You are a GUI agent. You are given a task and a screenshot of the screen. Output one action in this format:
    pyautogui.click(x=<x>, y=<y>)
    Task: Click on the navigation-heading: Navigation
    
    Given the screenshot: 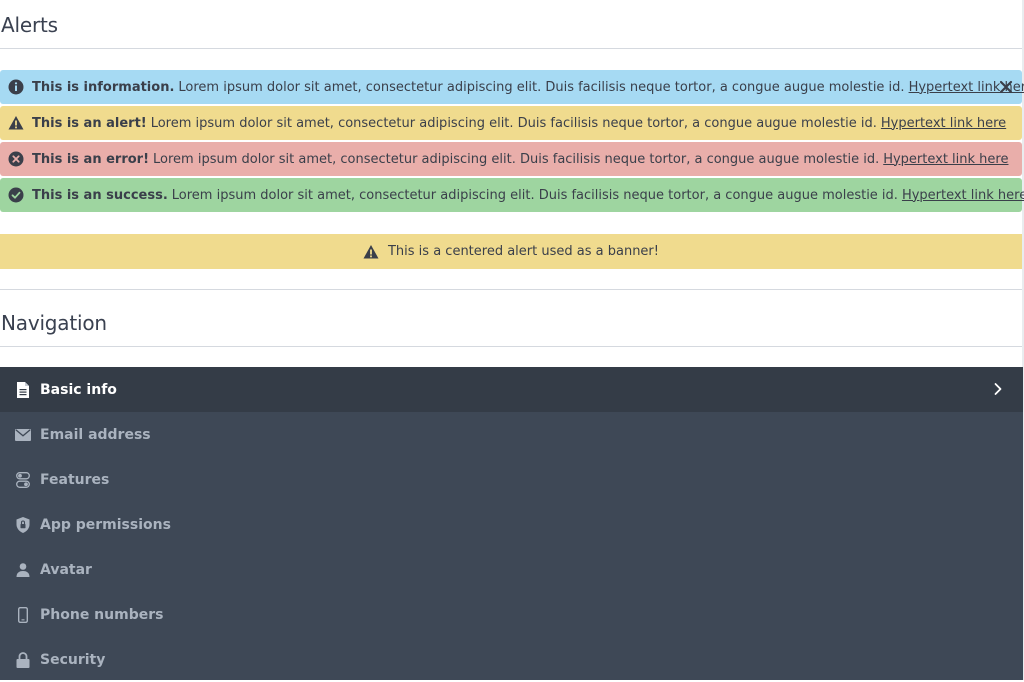 What is the action you would take?
    pyautogui.click(x=54, y=323)
    